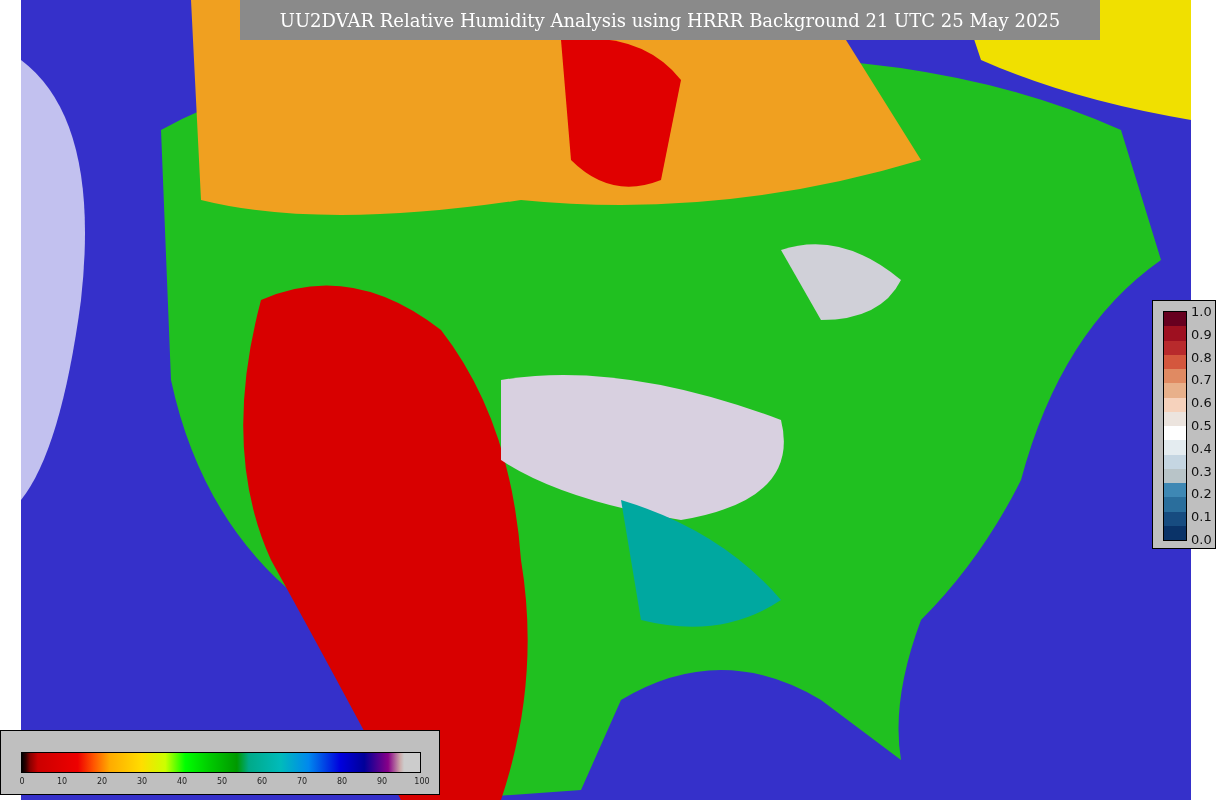 The image size is (1216, 800). What do you see at coordinates (1201, 426) in the screenshot?
I see `tick-label: 0.5` at bounding box center [1201, 426].